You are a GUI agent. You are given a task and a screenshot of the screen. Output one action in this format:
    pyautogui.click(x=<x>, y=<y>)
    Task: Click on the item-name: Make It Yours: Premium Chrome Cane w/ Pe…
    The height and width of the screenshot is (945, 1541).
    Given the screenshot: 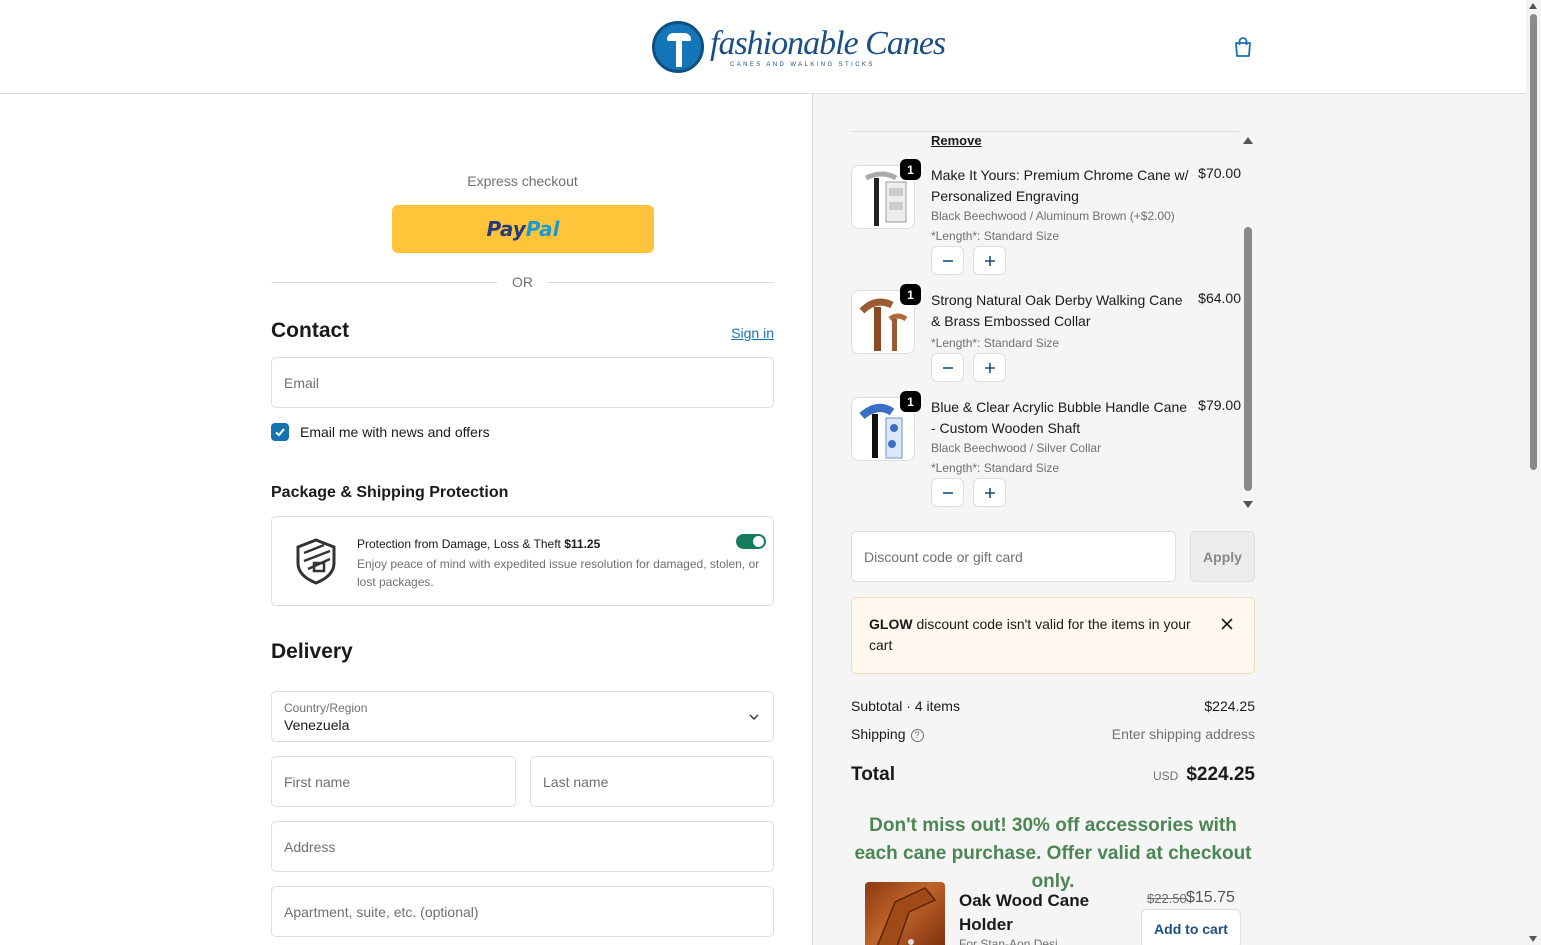 What is the action you would take?
    pyautogui.click(x=1060, y=185)
    